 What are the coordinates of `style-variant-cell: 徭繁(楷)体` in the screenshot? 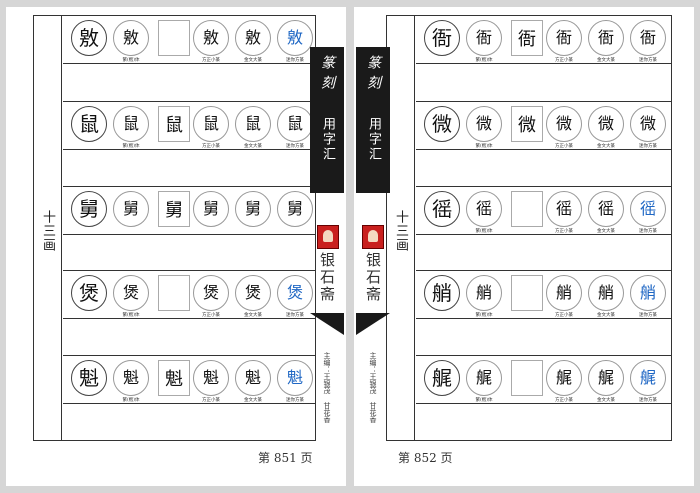 It's located at (484, 212).